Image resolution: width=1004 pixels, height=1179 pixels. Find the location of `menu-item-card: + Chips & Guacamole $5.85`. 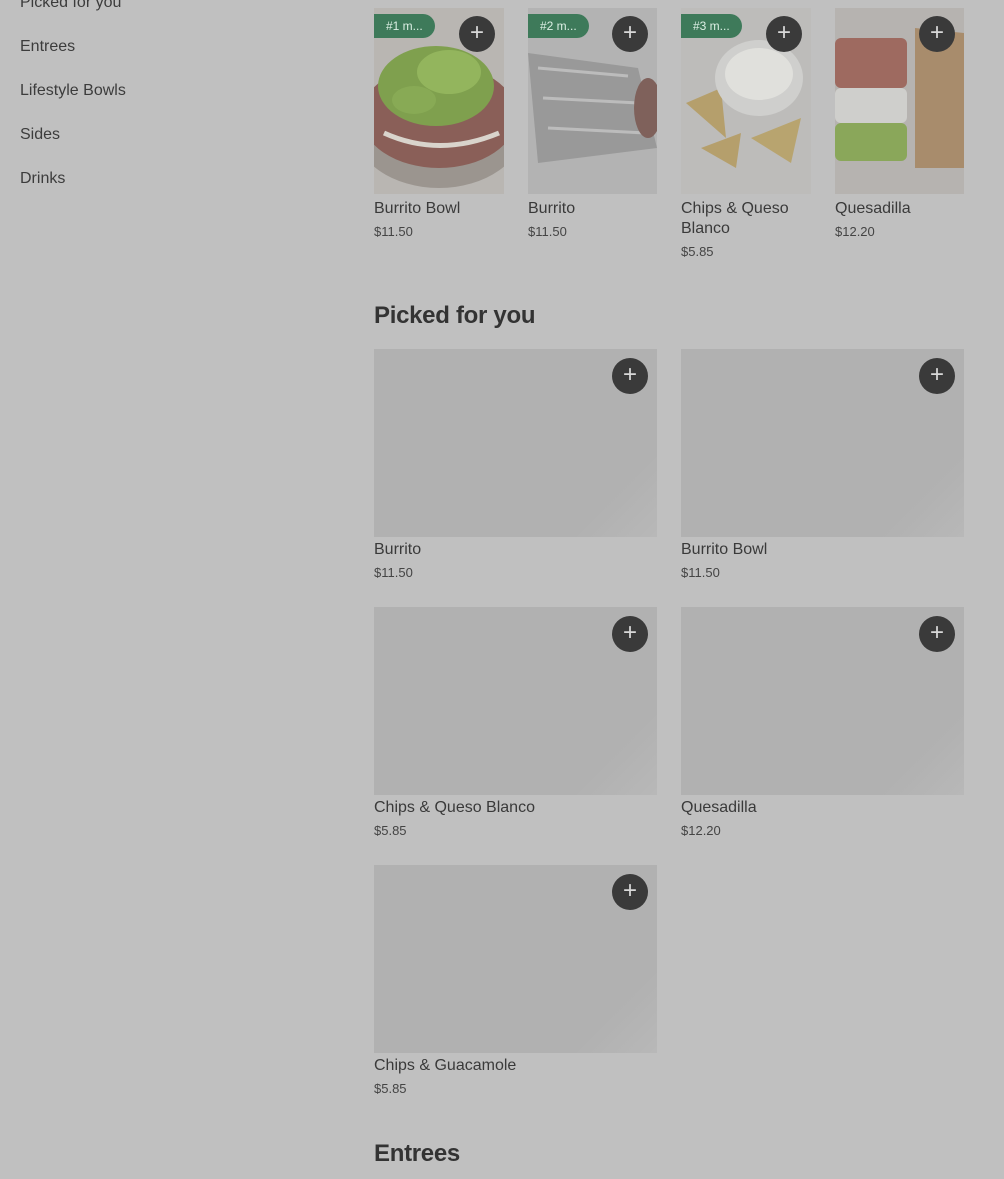

menu-item-card: + Chips & Guacamole $5.85 is located at coordinates (515, 985).